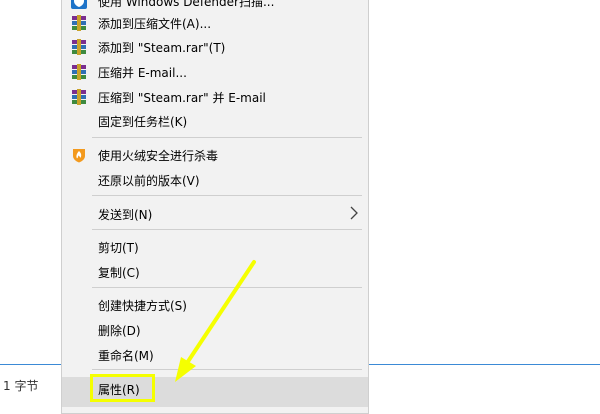 The image size is (600, 414). Describe the element at coordinates (215, 330) in the screenshot. I see `menu-item-delete: 删除(D)` at that location.